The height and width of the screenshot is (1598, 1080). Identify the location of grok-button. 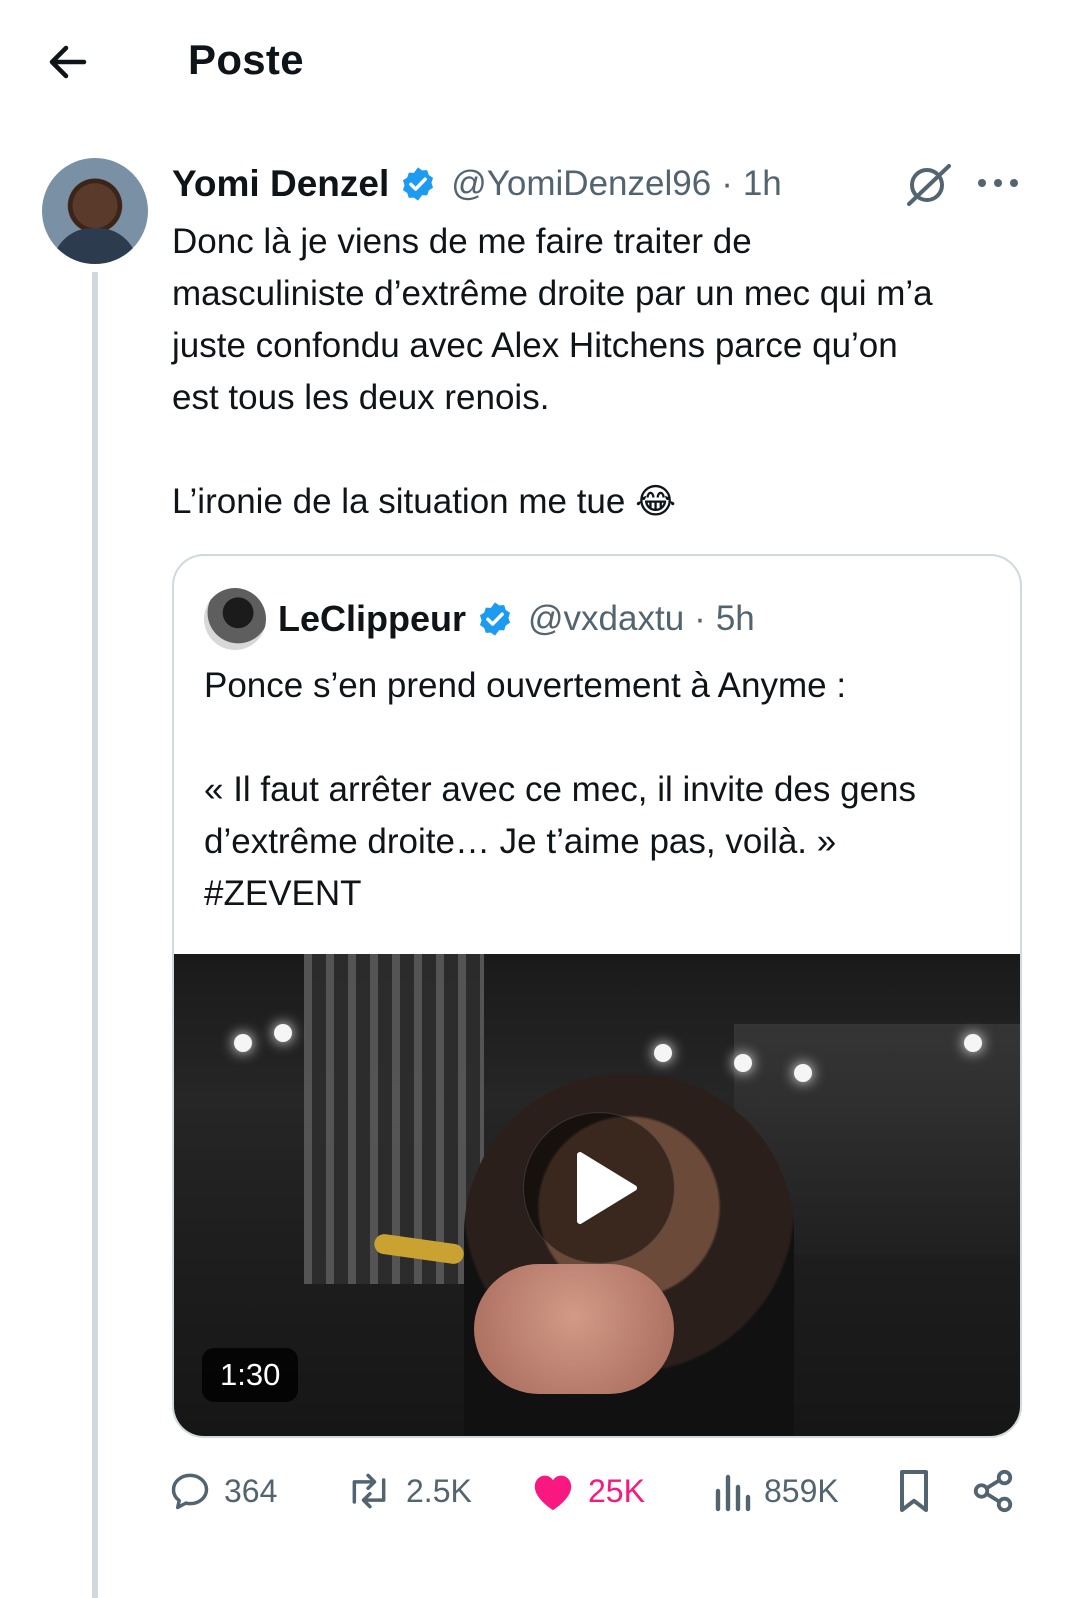
(929, 184).